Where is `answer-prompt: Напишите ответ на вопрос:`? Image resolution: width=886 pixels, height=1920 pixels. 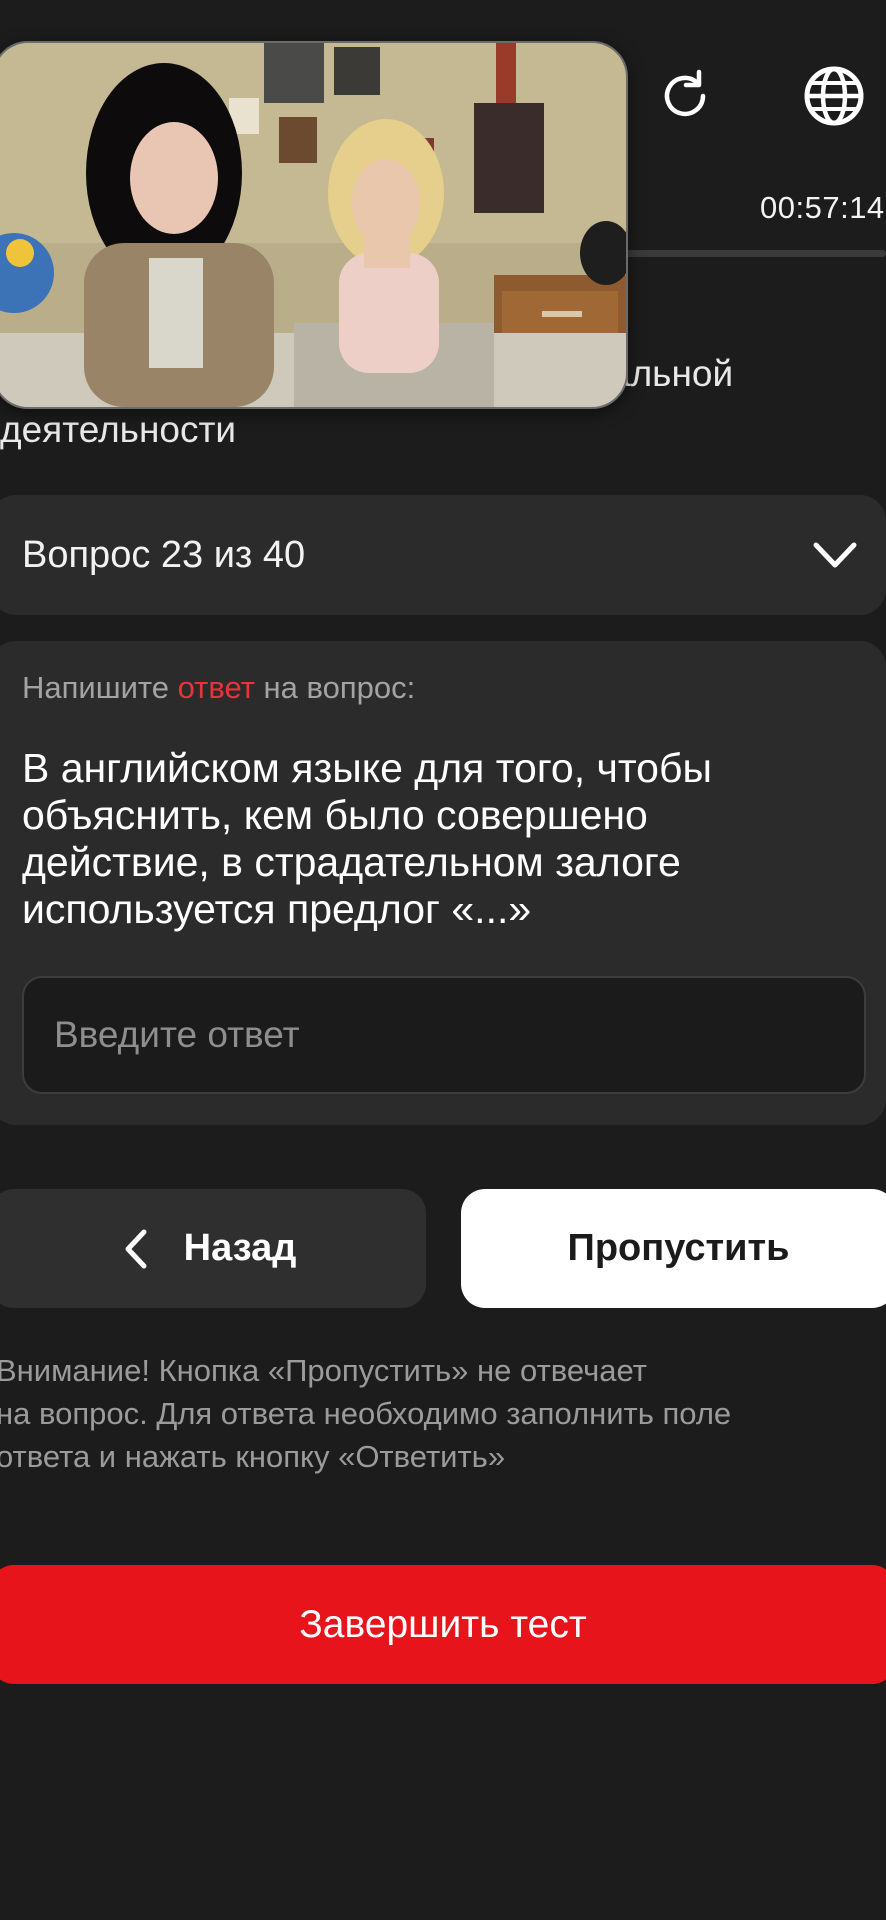
answer-prompt: Напишите ответ на вопрос: is located at coordinates (218, 688).